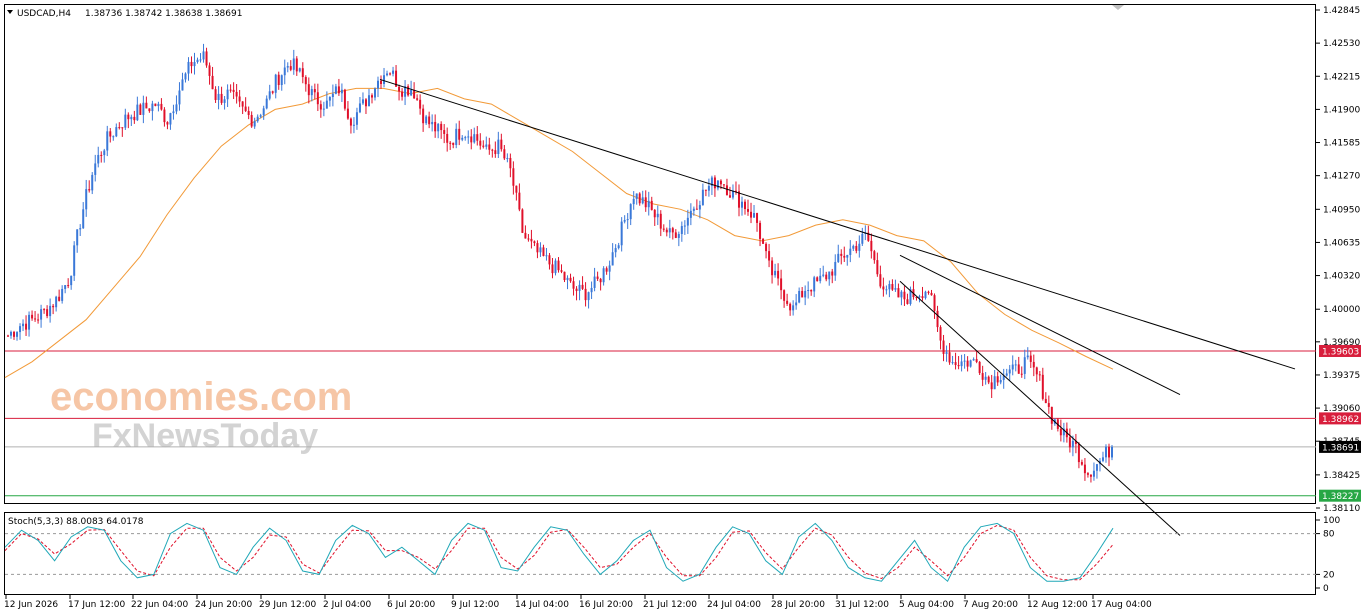 The image size is (1366, 615). Describe the element at coordinates (1340, 448) in the screenshot. I see `level-price-text-2: 1.38691` at that location.